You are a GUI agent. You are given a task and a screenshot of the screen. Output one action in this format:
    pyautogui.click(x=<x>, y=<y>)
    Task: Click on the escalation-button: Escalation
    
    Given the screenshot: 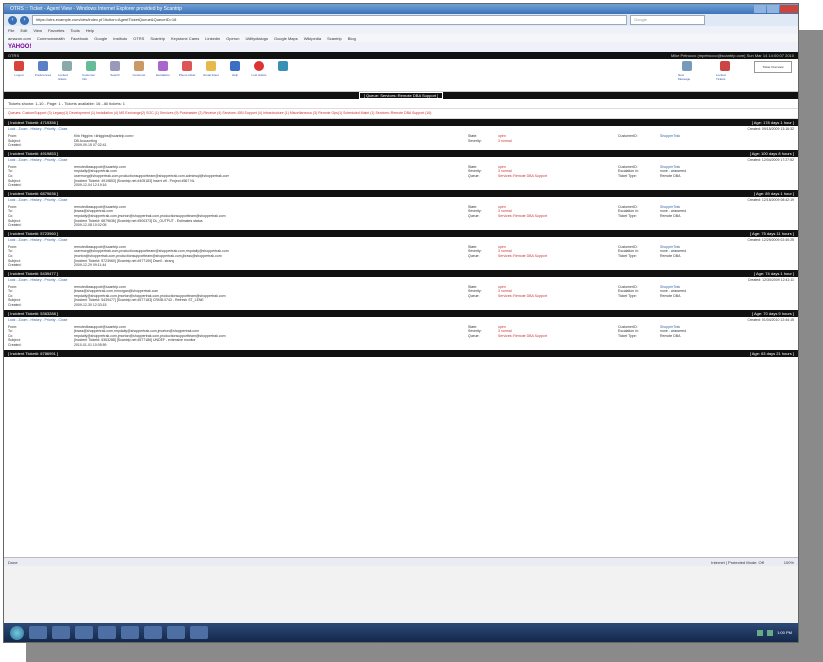 What is the action you would take?
    pyautogui.click(x=163, y=69)
    